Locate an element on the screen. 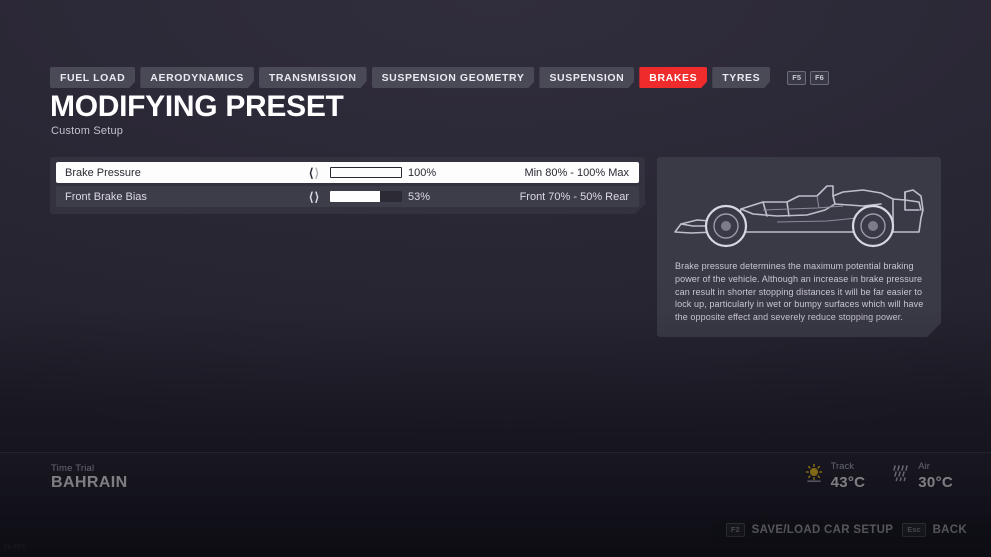 Image resolution: width=991 pixels, height=557 pixels. prompt-label: SAVE/LOAD CAR SETUP is located at coordinates (822, 529).